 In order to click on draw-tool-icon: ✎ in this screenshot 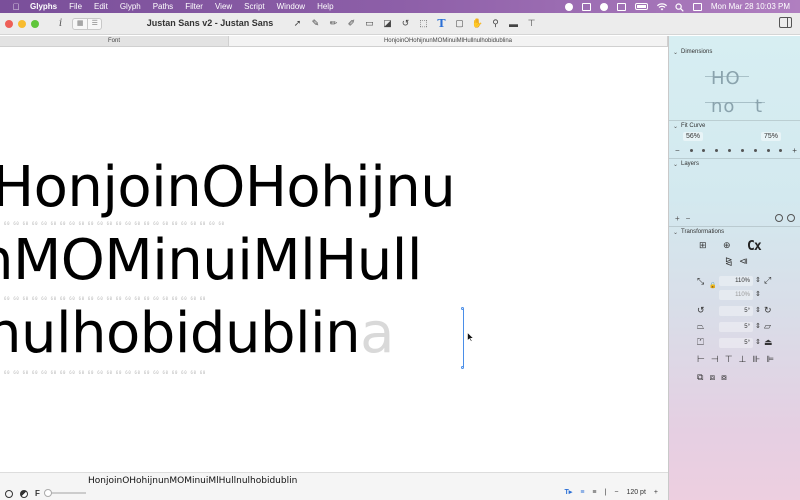, I will do `click(315, 23)`.